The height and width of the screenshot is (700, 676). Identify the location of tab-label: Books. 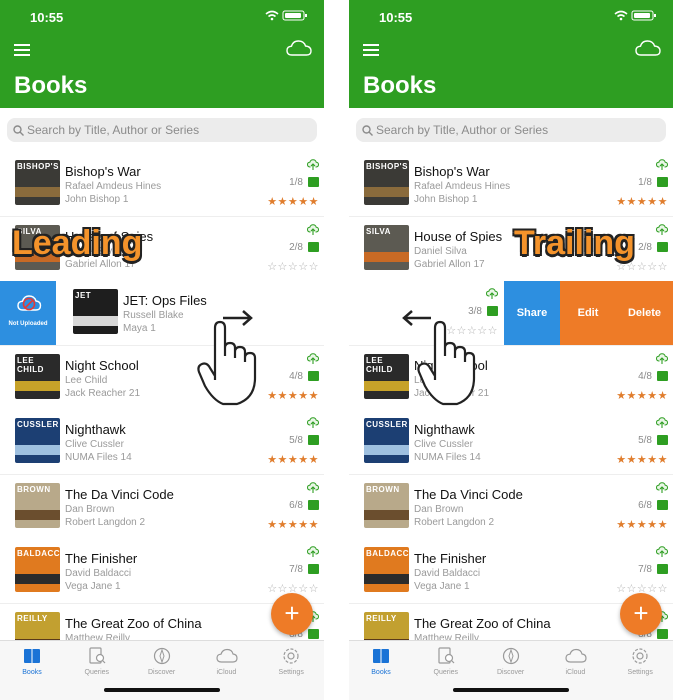
(32, 672).